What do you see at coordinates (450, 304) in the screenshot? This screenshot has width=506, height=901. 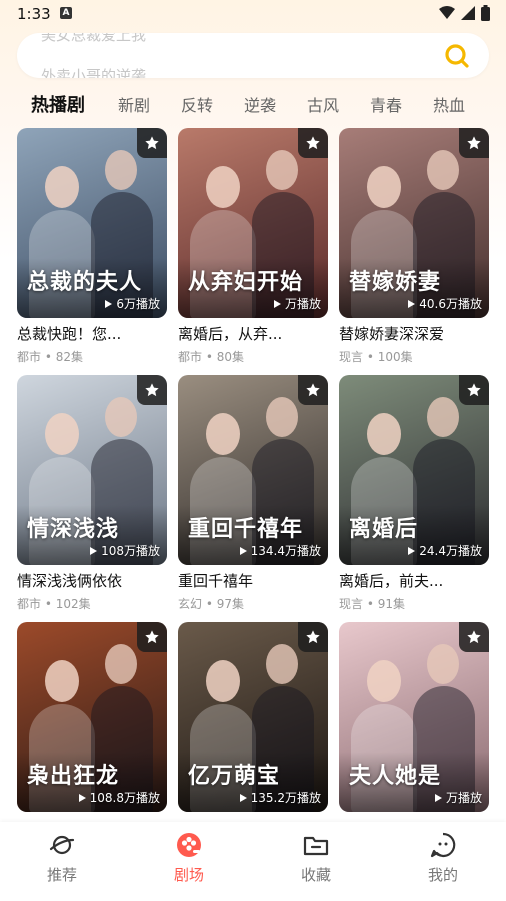 I see `play-count-text: 40.6万播放` at bounding box center [450, 304].